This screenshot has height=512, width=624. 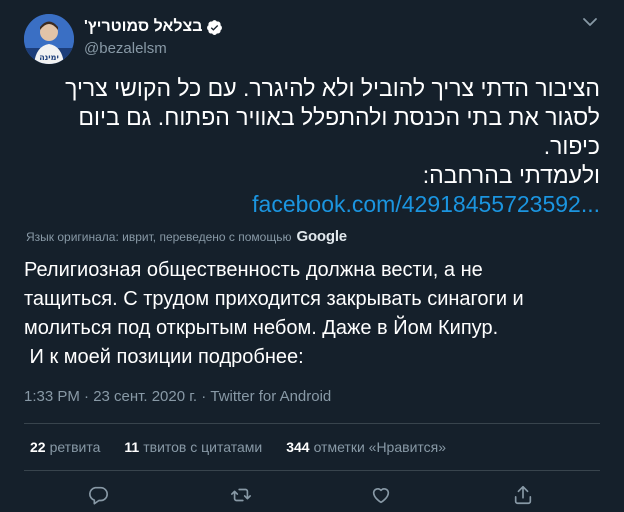 What do you see at coordinates (164, 357) in the screenshot?
I see `translated-text-line: И к моей позиции подробнее:` at bounding box center [164, 357].